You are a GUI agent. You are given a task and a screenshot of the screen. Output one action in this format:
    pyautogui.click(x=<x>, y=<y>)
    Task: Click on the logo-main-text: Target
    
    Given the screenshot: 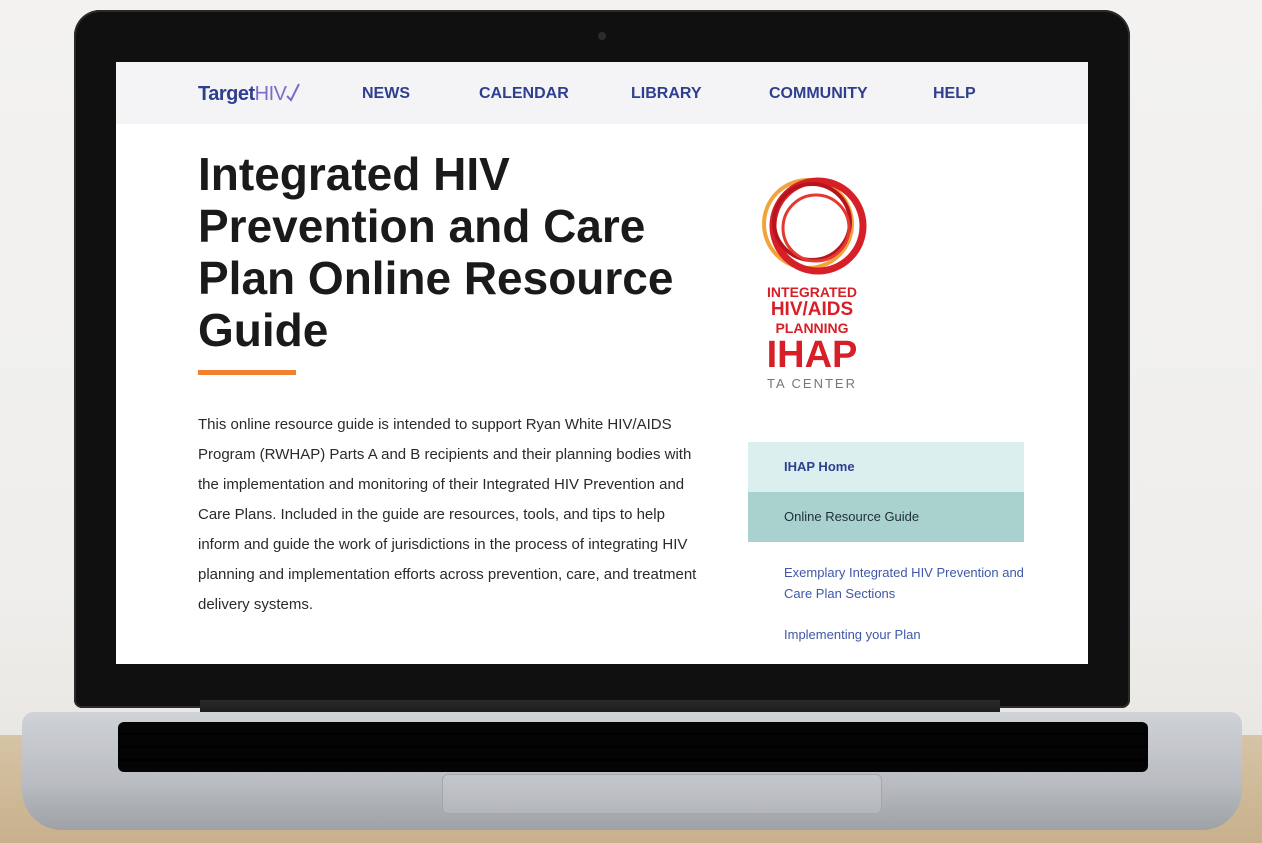 What is the action you would take?
    pyautogui.click(x=226, y=94)
    